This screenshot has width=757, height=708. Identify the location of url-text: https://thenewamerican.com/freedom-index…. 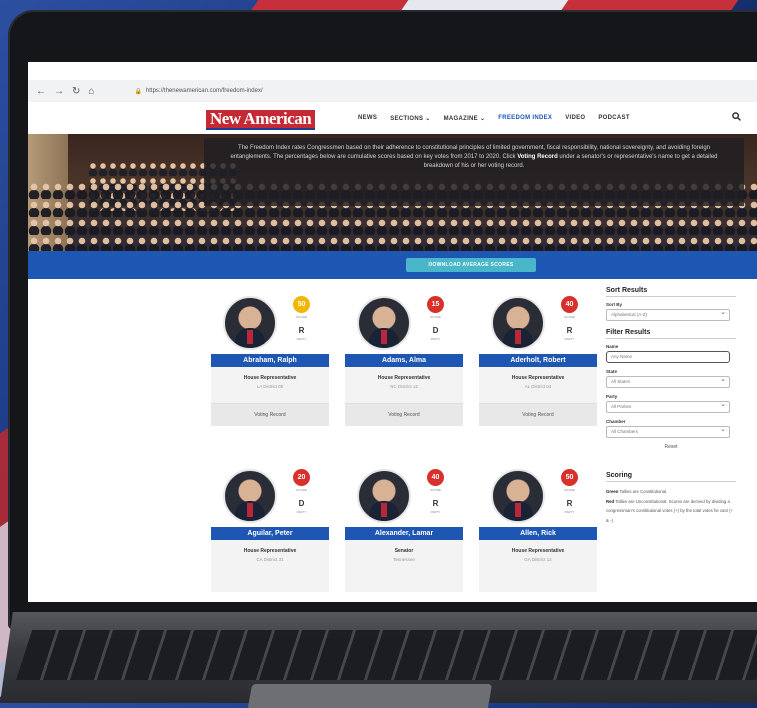
(204, 91).